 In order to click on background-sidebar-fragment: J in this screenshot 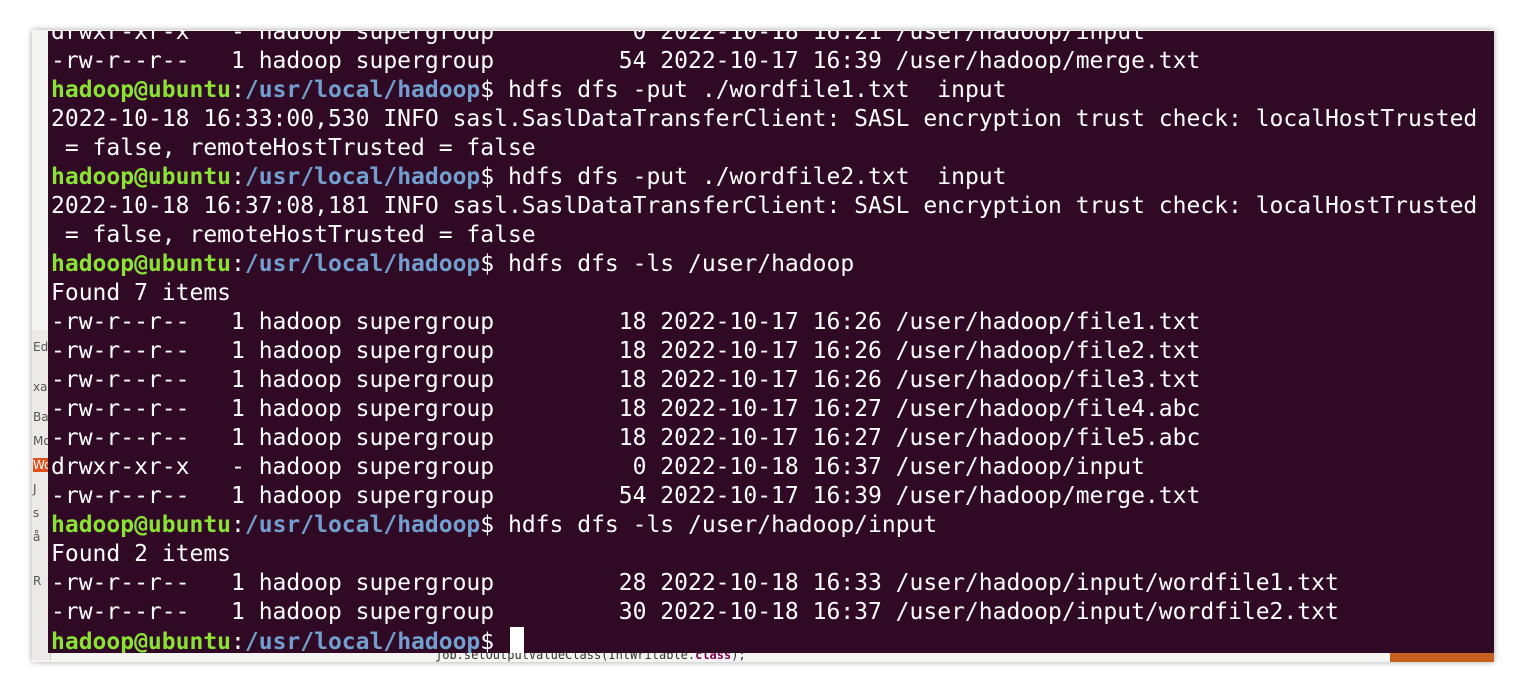, I will do `click(35, 489)`.